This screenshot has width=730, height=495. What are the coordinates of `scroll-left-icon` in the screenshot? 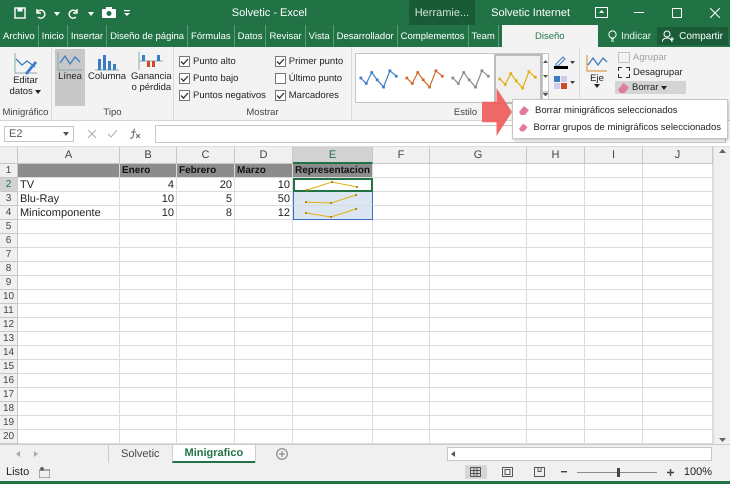 It's located at (453, 454).